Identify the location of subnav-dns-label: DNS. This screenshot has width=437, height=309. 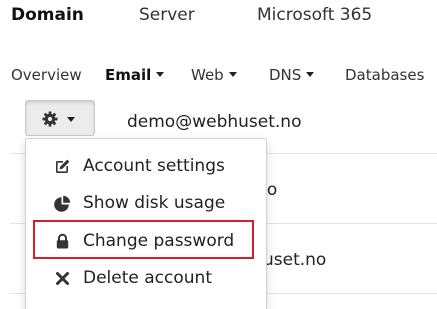
(285, 75).